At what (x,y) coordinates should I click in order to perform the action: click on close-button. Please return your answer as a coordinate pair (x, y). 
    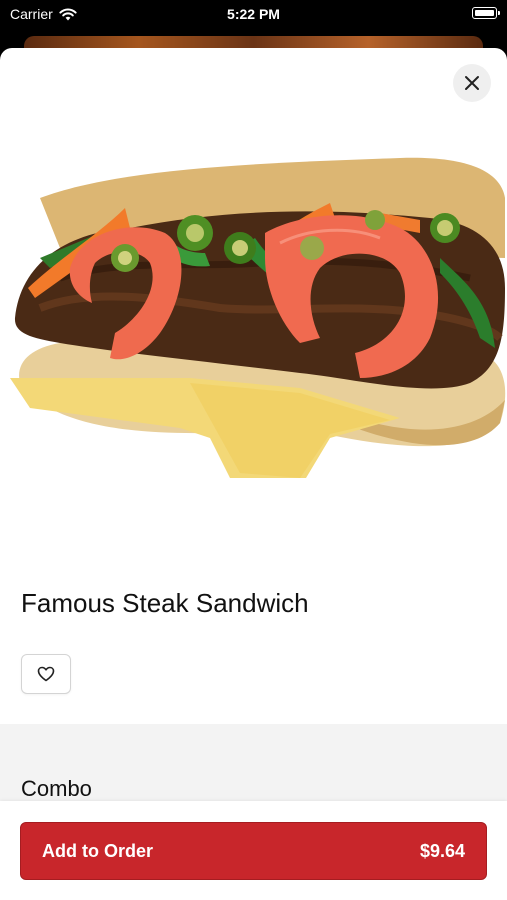
    Looking at the image, I should click on (472, 83).